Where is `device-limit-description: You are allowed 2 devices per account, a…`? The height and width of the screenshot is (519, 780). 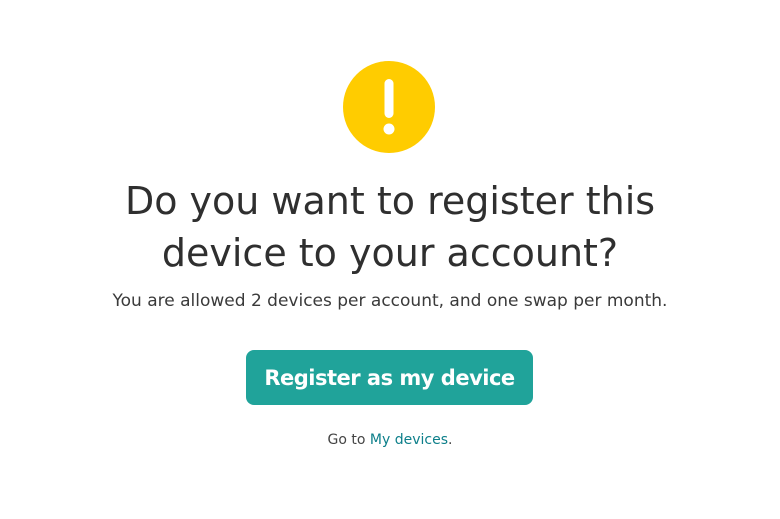 device-limit-description: You are allowed 2 devices per account, a… is located at coordinates (390, 301).